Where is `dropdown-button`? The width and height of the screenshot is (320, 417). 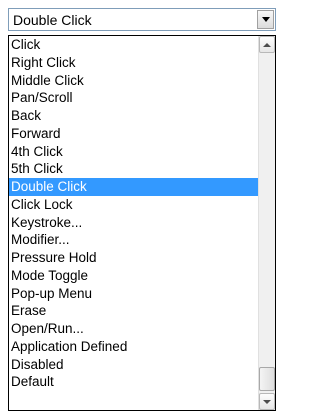 dropdown-button is located at coordinates (265, 19).